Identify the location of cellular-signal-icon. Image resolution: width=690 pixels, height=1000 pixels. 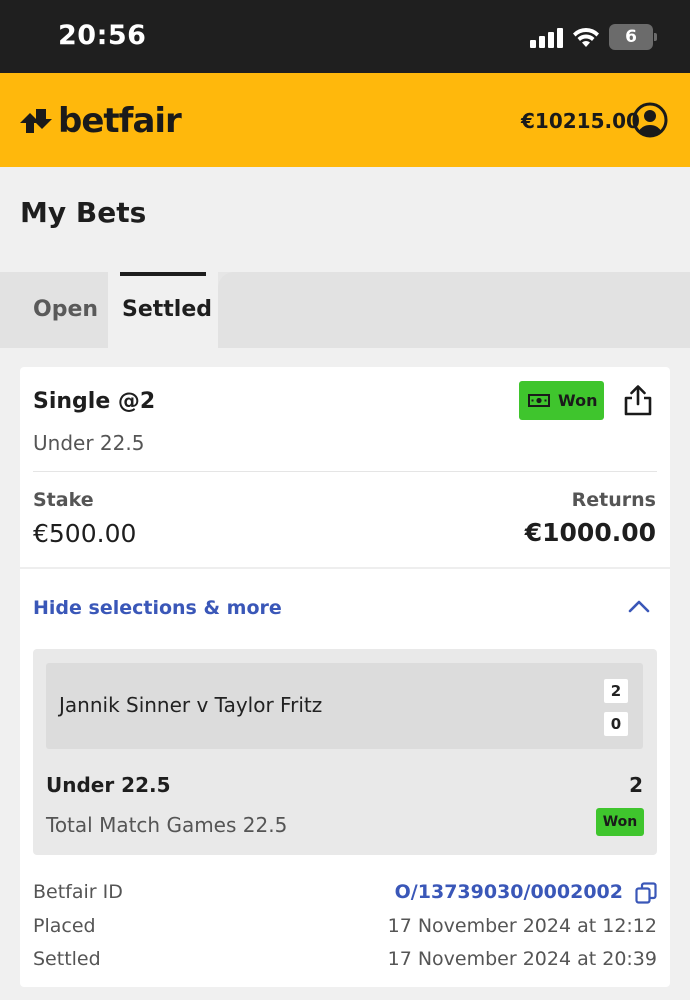
(547, 38).